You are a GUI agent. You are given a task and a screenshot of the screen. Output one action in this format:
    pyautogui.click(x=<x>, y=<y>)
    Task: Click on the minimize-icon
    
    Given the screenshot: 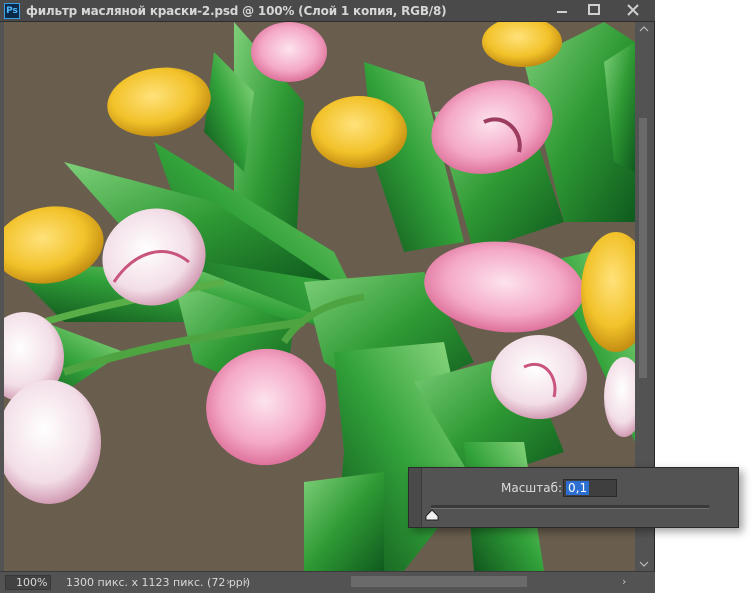 What is the action you would take?
    pyautogui.click(x=562, y=12)
    